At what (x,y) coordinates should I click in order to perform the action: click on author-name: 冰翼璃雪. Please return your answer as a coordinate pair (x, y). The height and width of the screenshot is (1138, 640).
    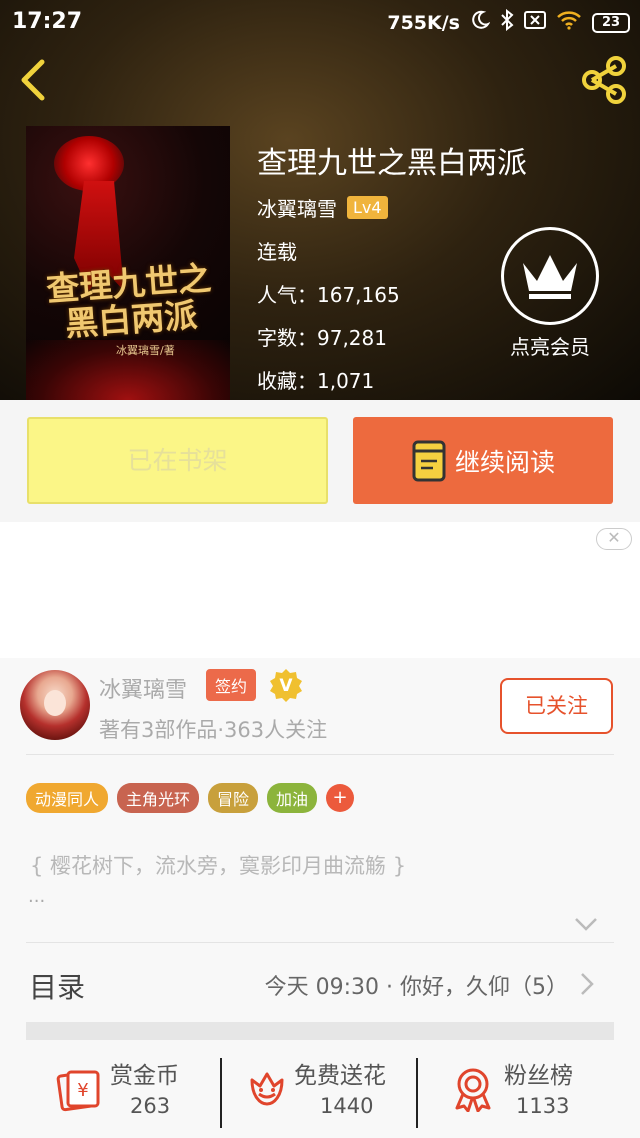
    Looking at the image, I should click on (143, 688).